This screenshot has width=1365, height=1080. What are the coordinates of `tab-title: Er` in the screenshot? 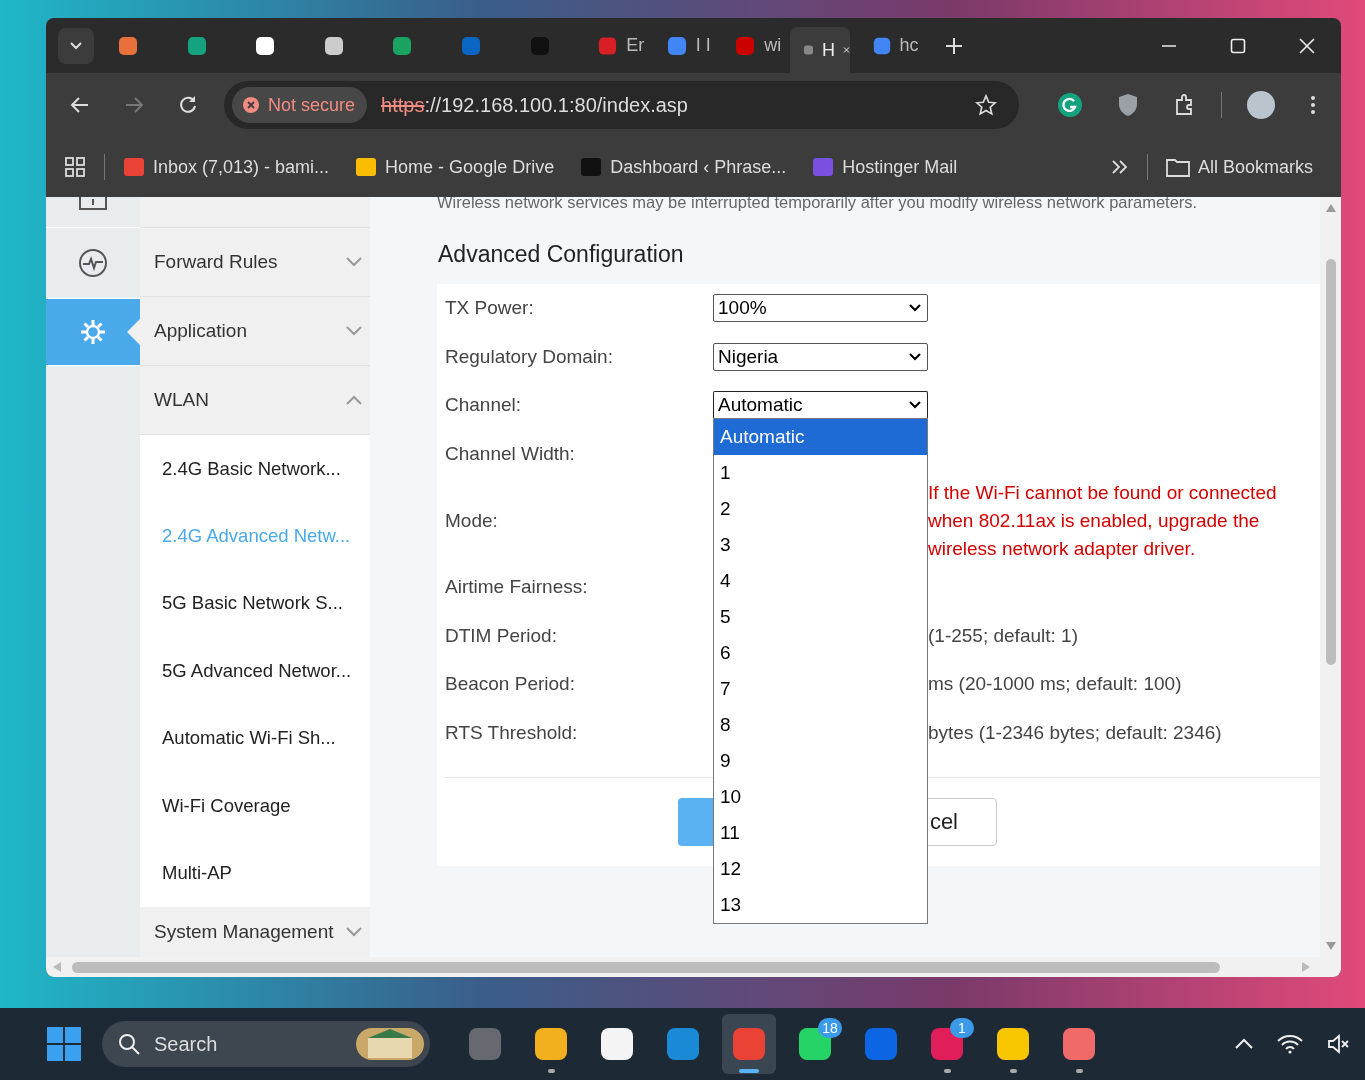 It's located at (635, 45).